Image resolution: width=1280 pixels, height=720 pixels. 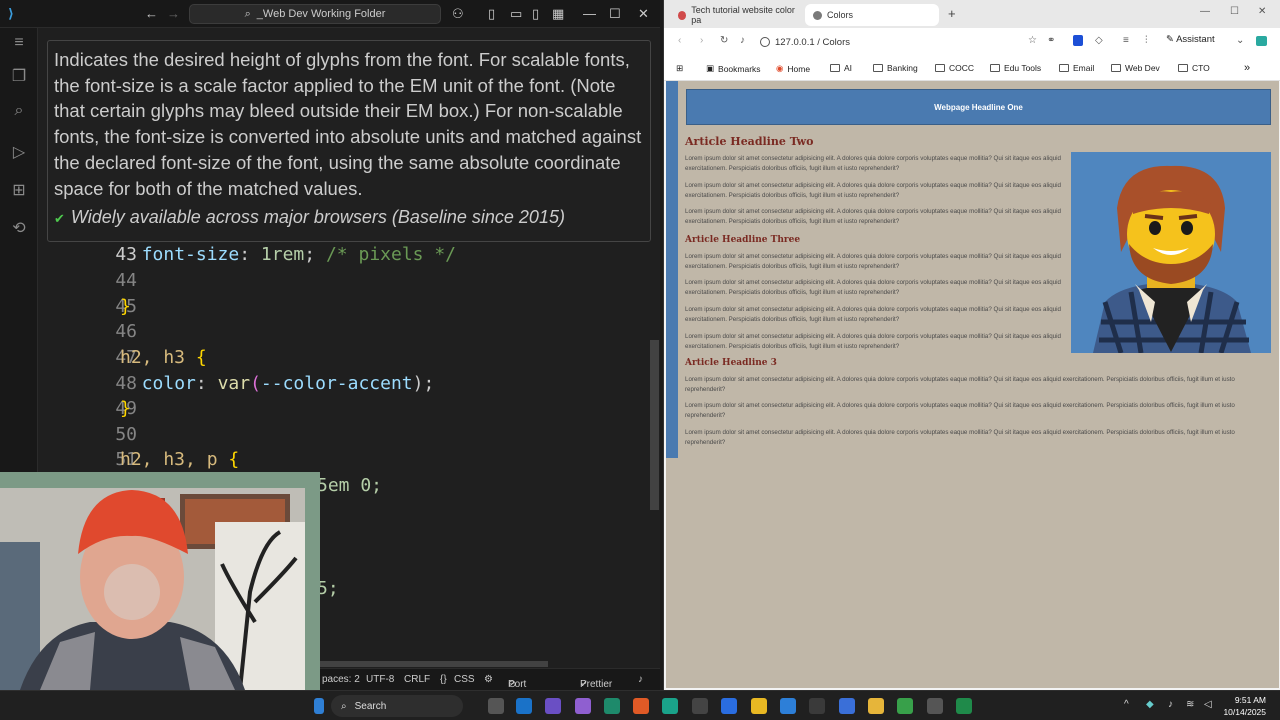 What do you see at coordinates (1247, 68) in the screenshot?
I see `more-bookmarks-icon: »` at bounding box center [1247, 68].